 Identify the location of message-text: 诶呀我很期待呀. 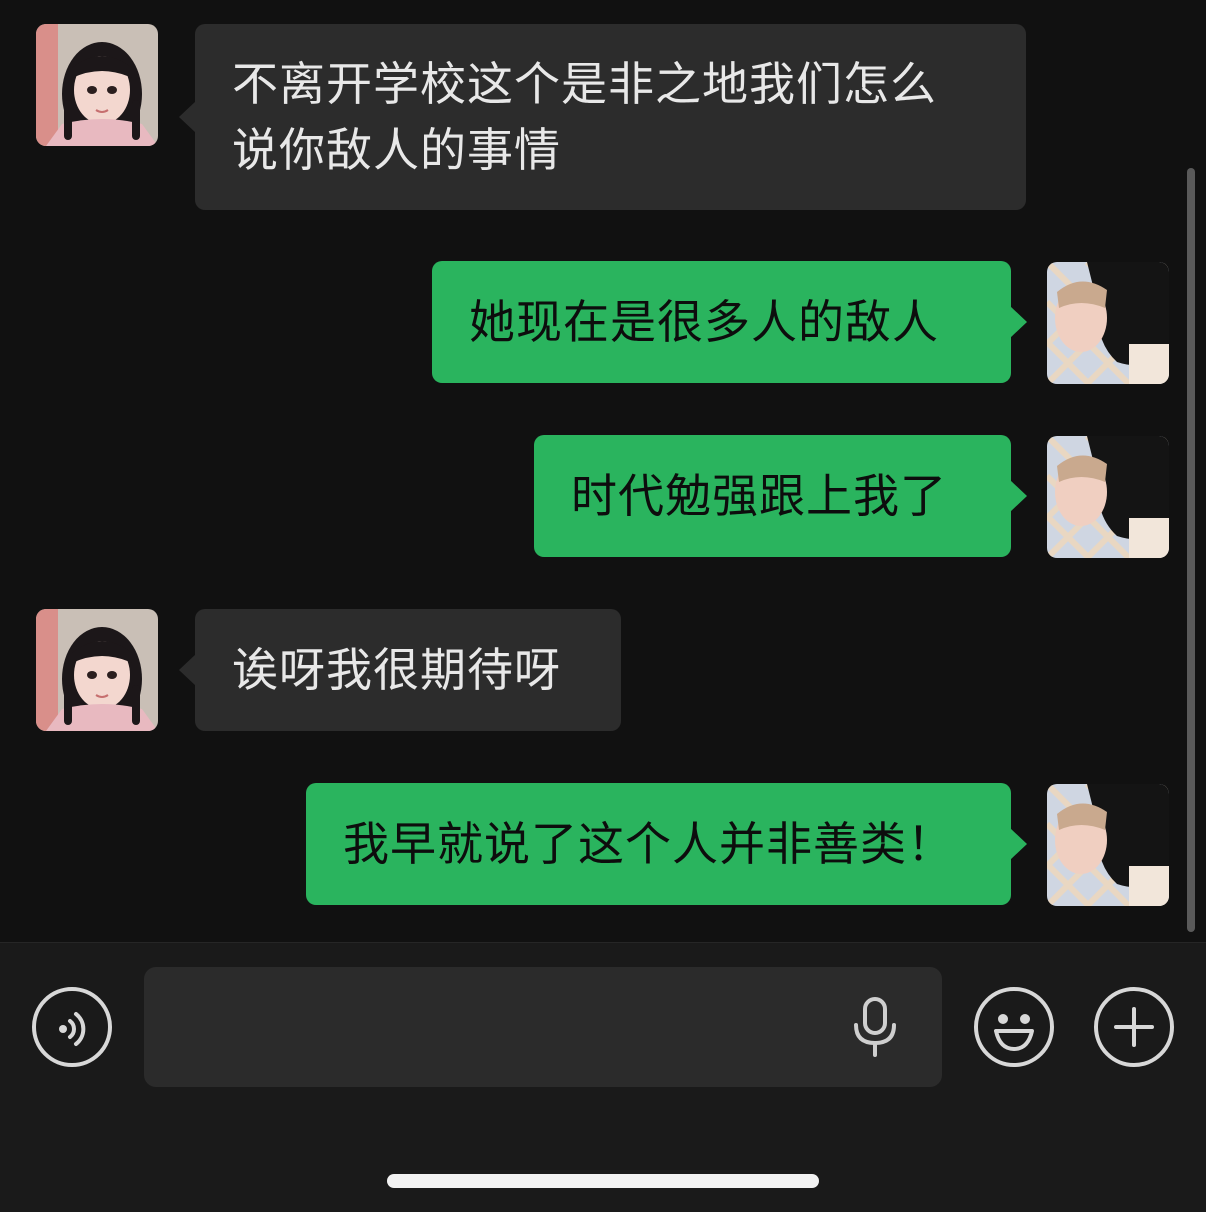
(396, 670).